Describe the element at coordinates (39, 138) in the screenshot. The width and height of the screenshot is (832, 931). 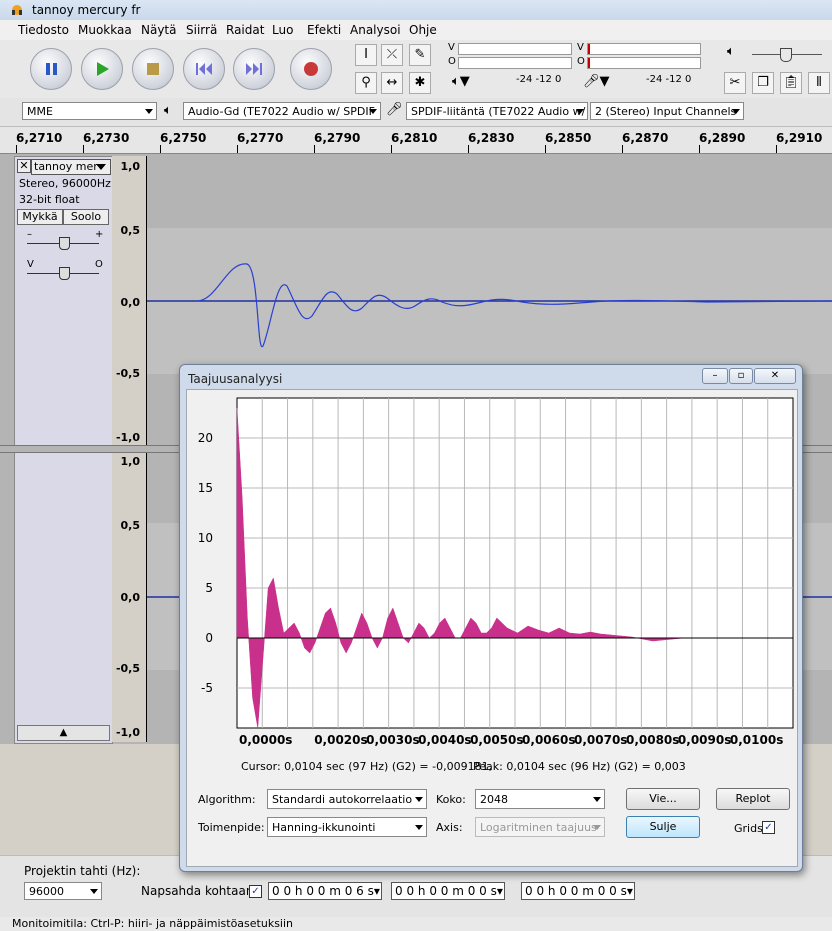
I see `ruler-label: 6,2710` at that location.